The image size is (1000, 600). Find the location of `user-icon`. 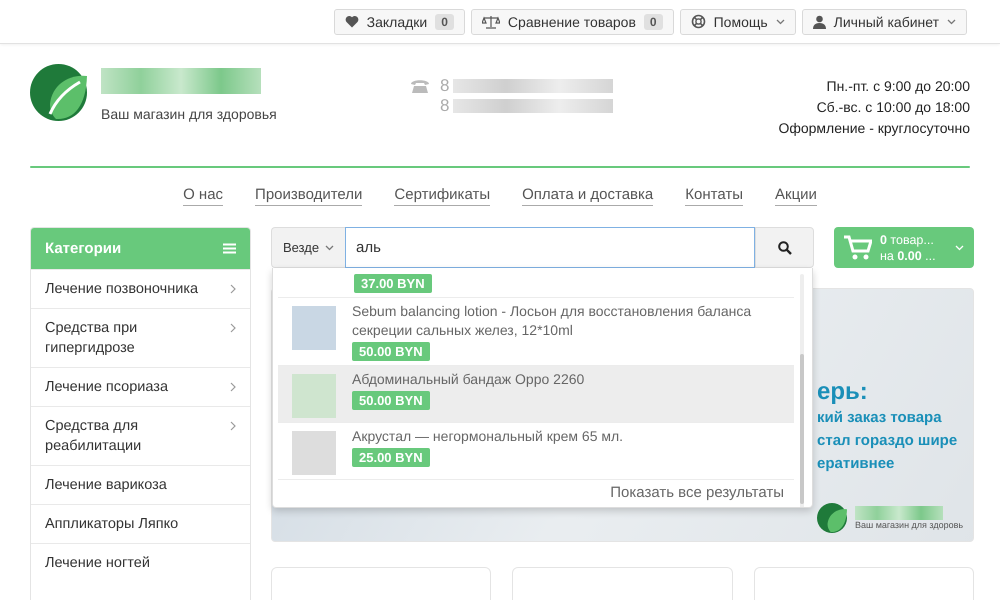

user-icon is located at coordinates (819, 21).